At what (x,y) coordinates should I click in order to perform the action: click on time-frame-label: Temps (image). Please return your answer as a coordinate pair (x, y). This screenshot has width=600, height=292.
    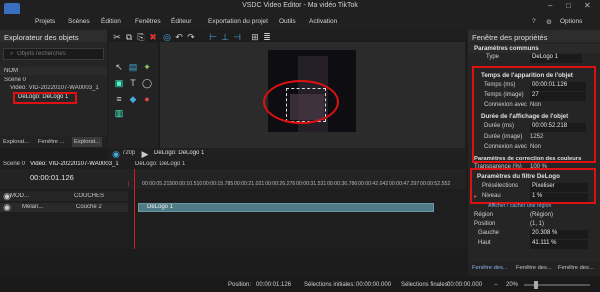
    Looking at the image, I should click on (504, 95).